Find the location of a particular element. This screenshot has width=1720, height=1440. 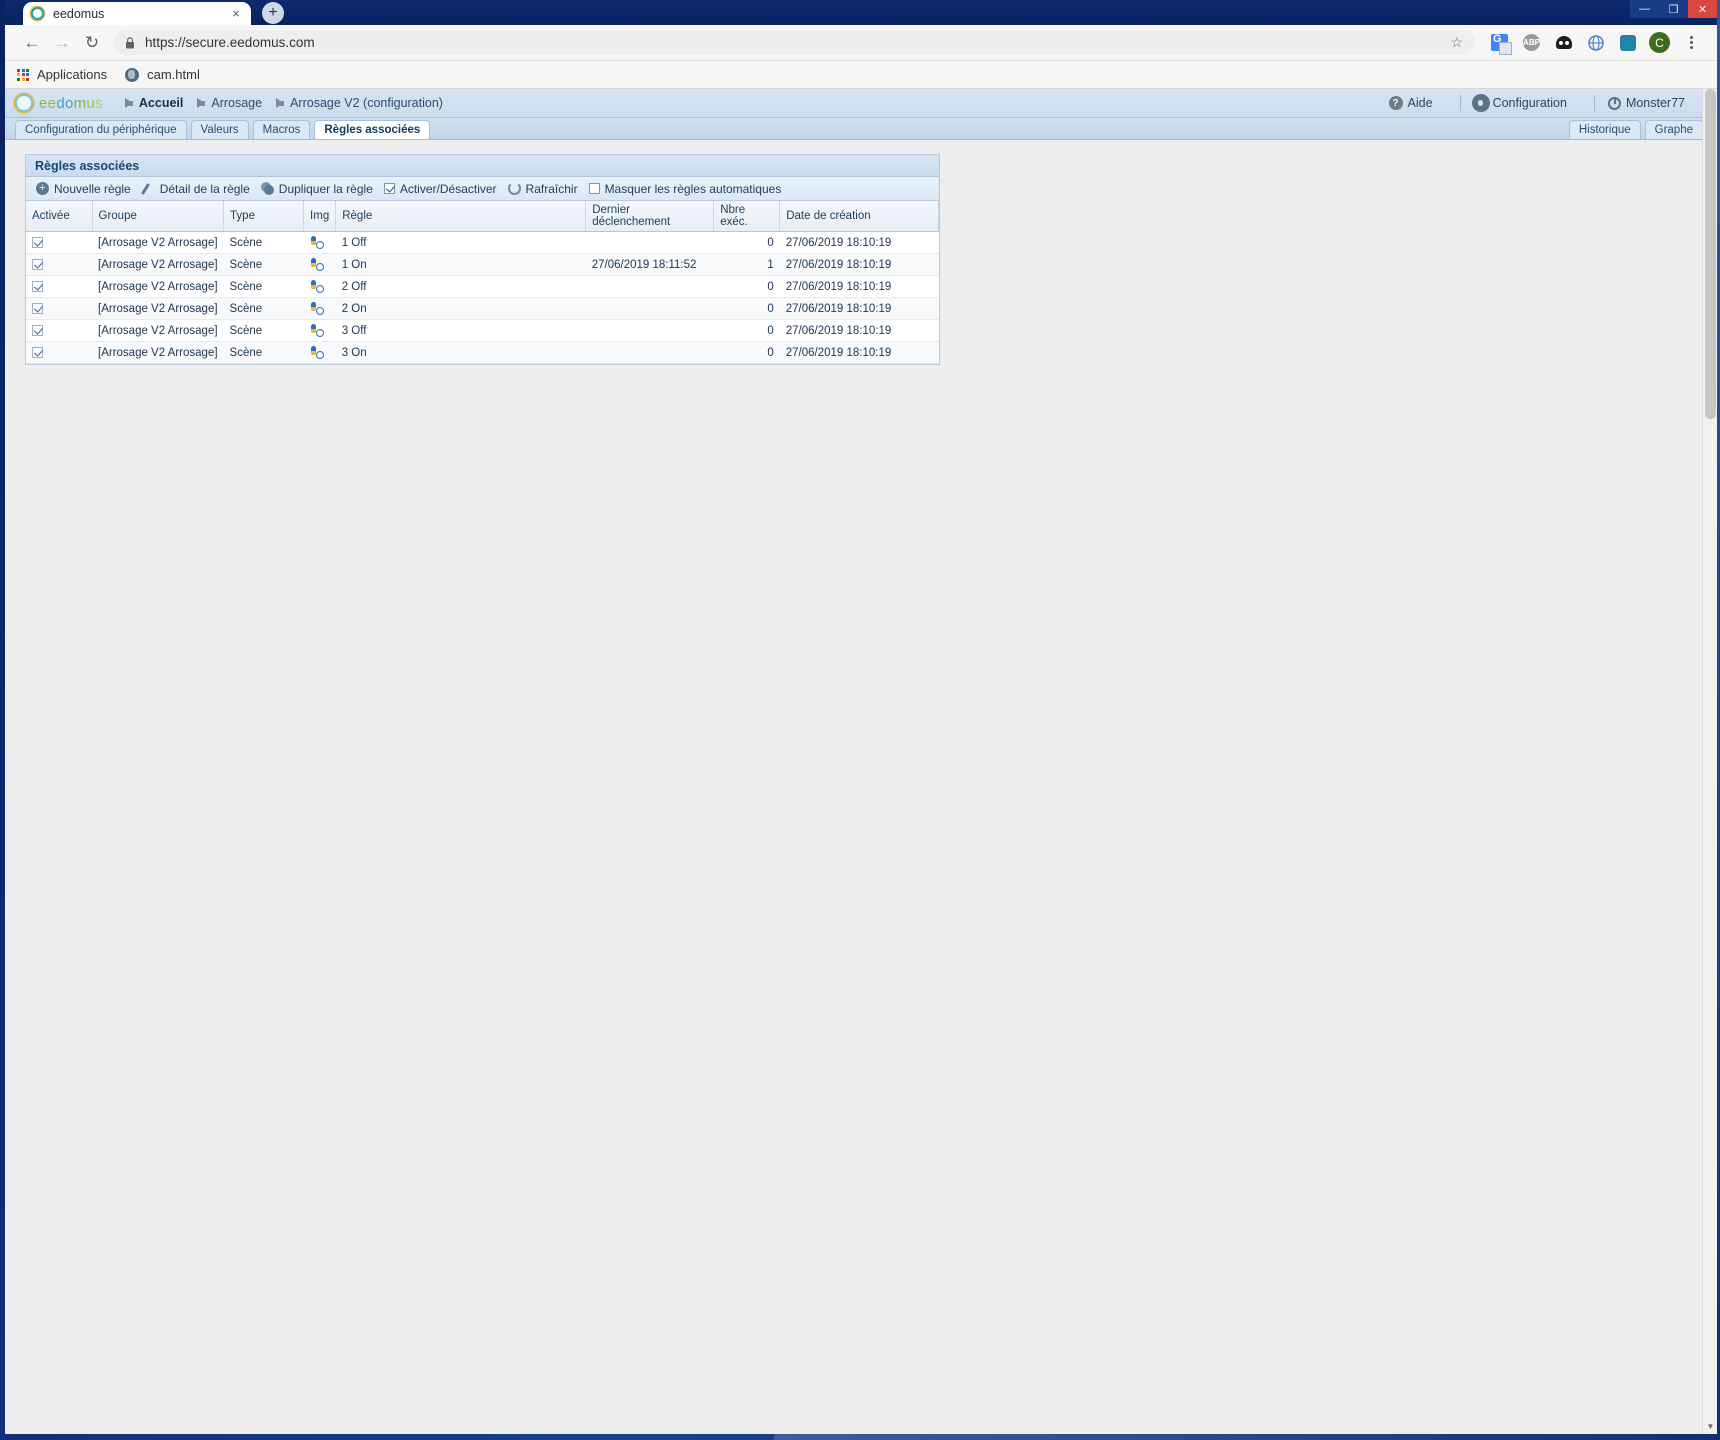

avatar: C is located at coordinates (1659, 42).